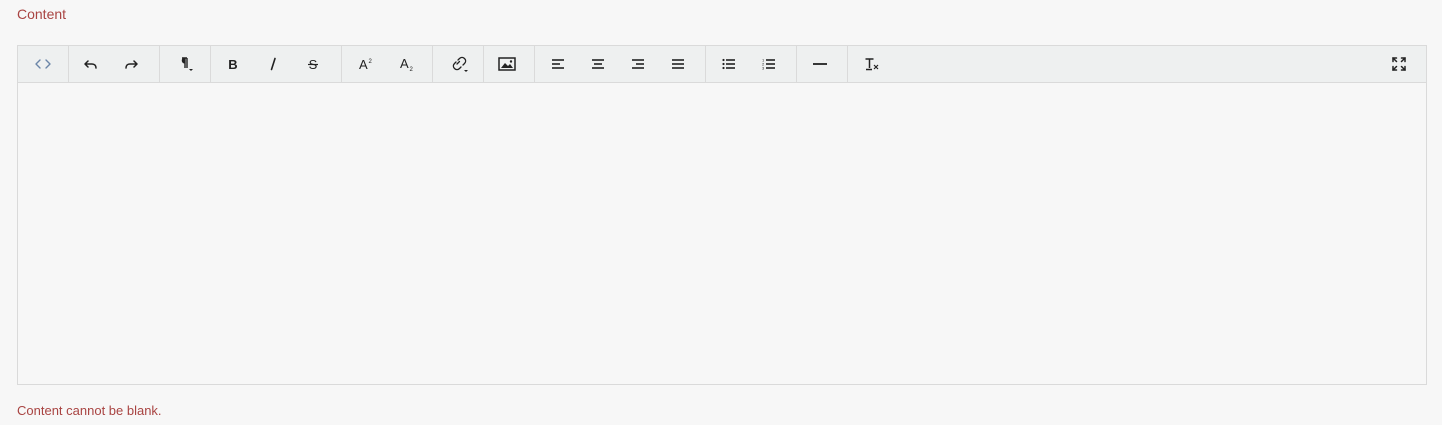 This screenshot has height=425, width=1442. I want to click on link-icon, so click(459, 64).